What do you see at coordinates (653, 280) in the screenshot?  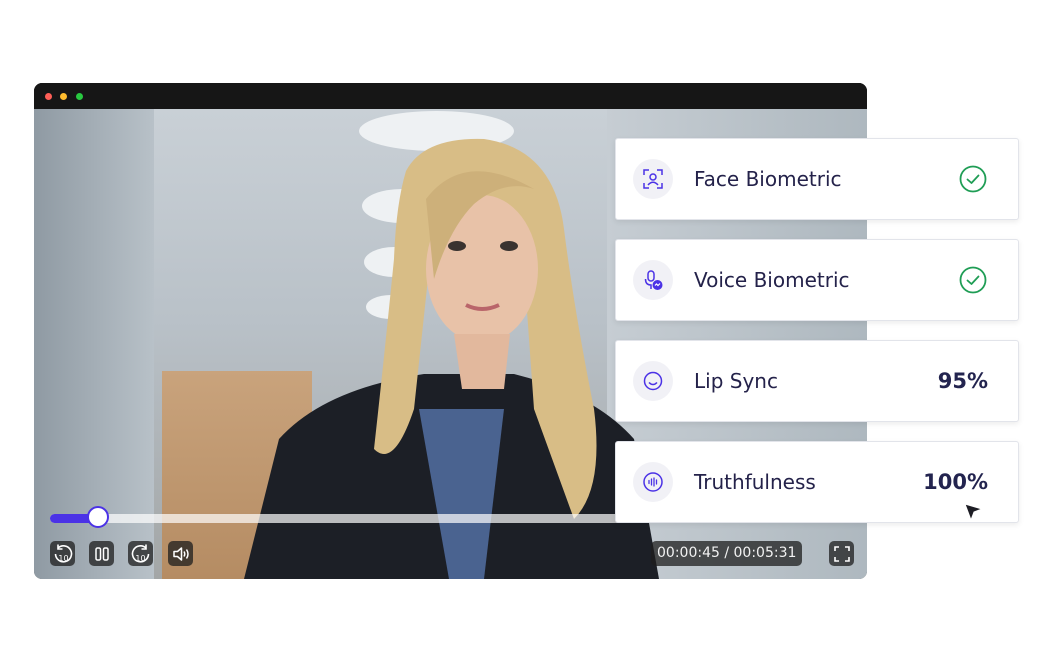 I see `microphone-icon` at bounding box center [653, 280].